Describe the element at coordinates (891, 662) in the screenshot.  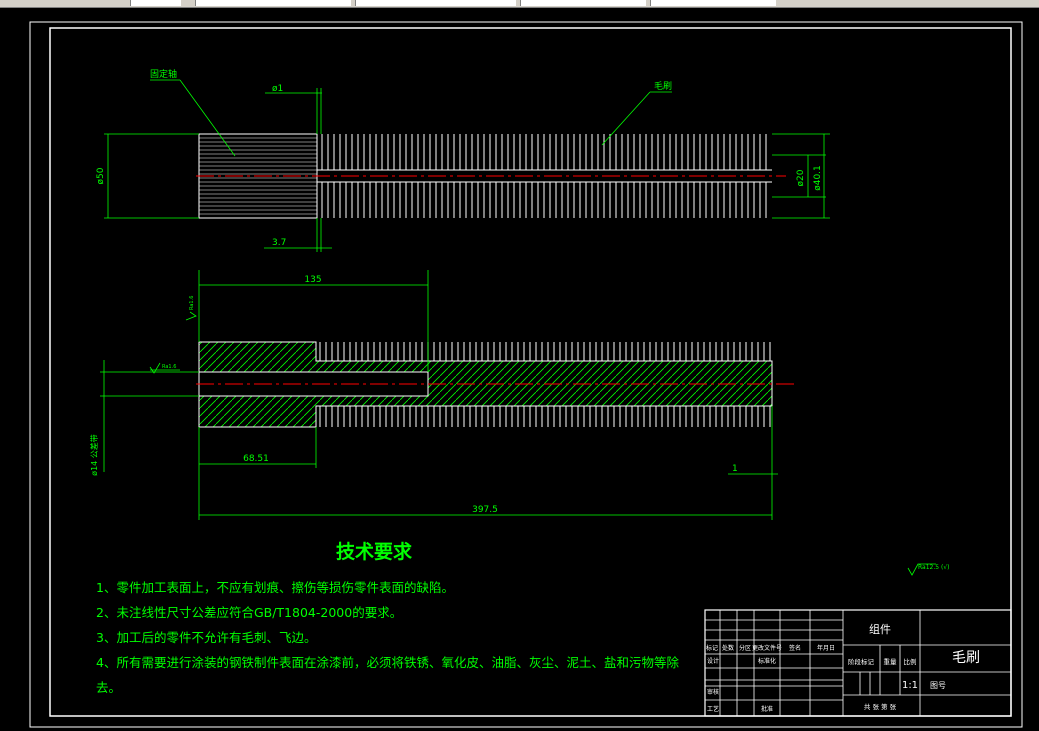
I see `tb-weight-label: 重量` at that location.